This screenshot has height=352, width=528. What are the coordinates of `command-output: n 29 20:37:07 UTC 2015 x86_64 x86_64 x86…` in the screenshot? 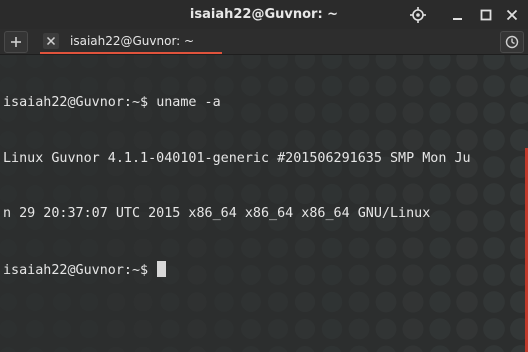 It's located at (217, 213).